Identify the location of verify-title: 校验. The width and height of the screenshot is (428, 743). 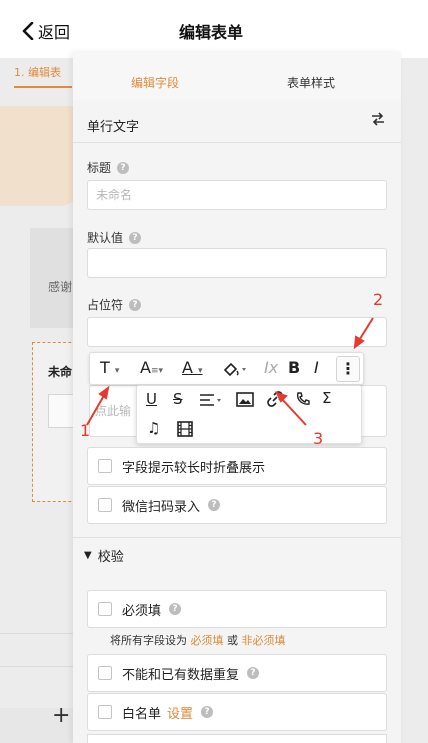
(110, 557).